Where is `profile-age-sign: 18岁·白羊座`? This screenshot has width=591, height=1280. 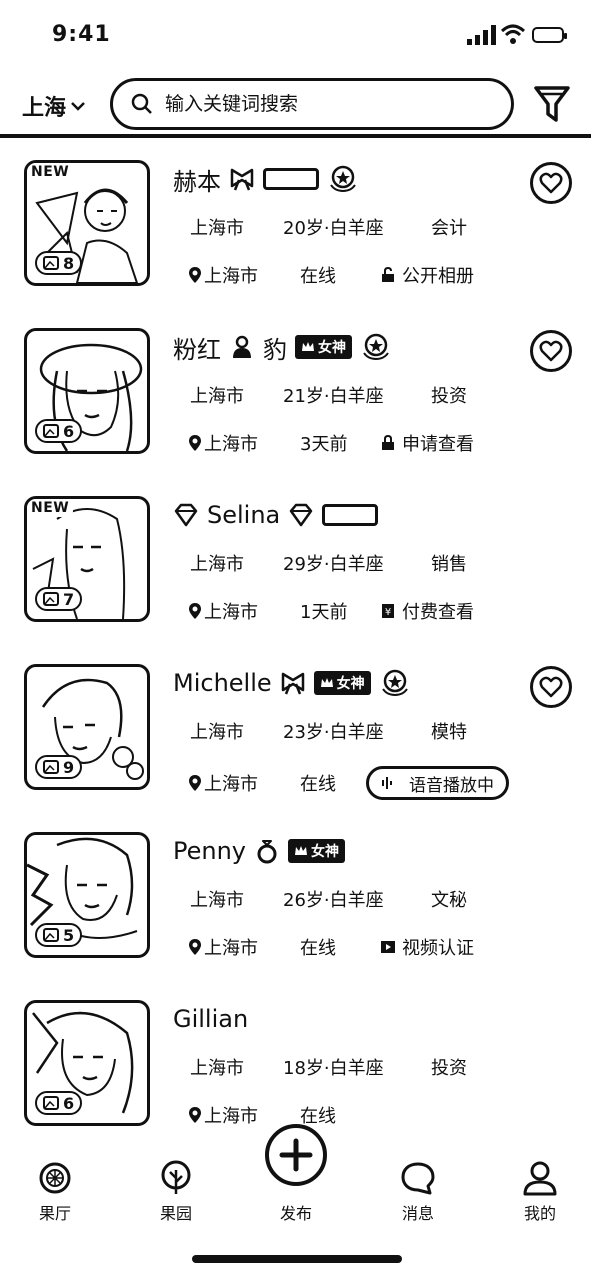
profile-age-sign: 18岁·白羊座 is located at coordinates (333, 1068).